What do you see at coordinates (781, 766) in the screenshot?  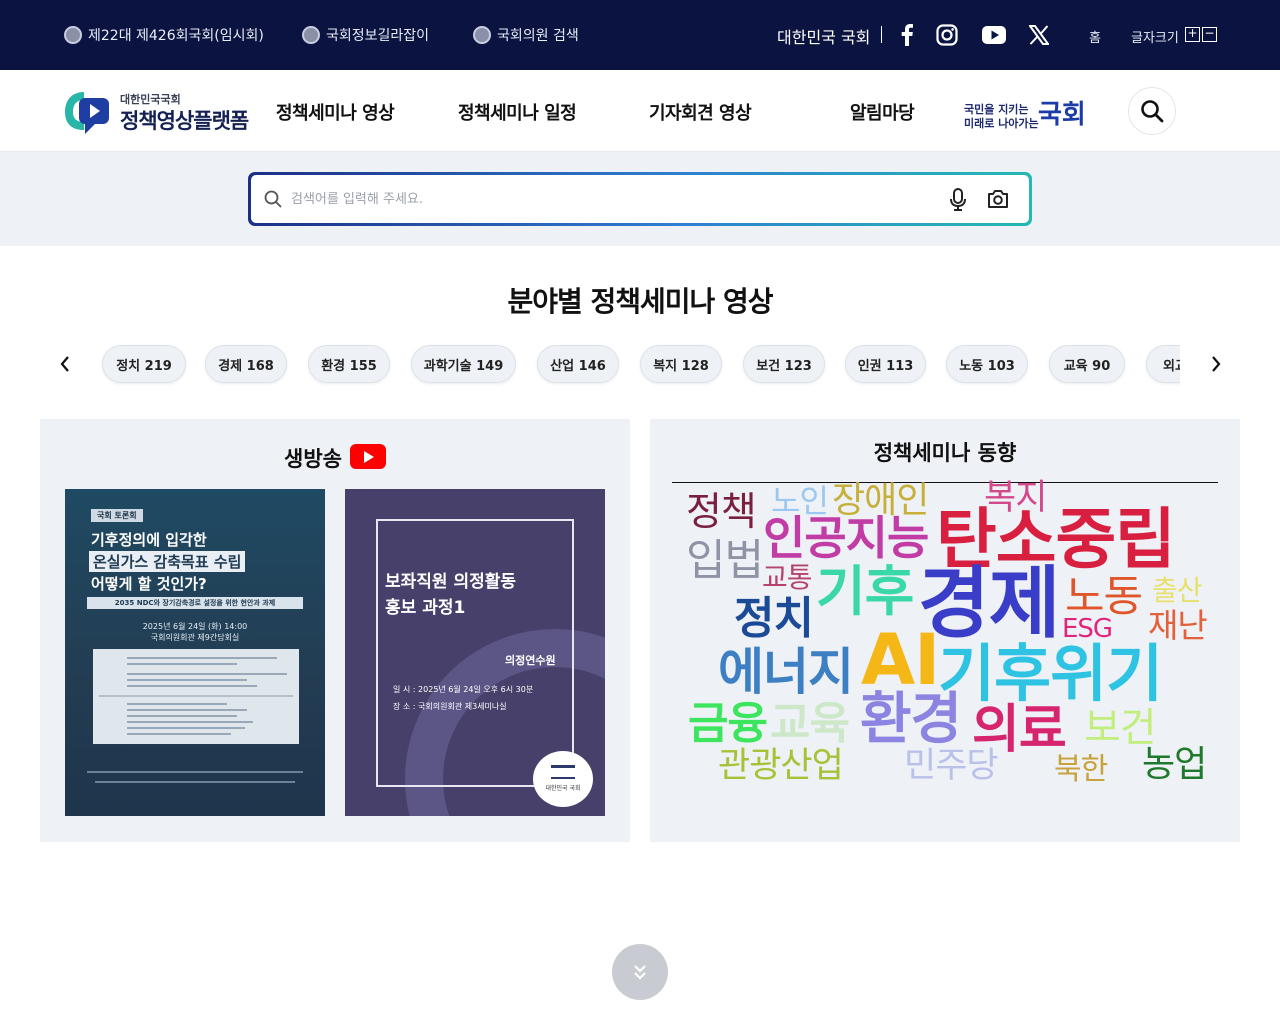 I see `cloud-word: 관광산업` at bounding box center [781, 766].